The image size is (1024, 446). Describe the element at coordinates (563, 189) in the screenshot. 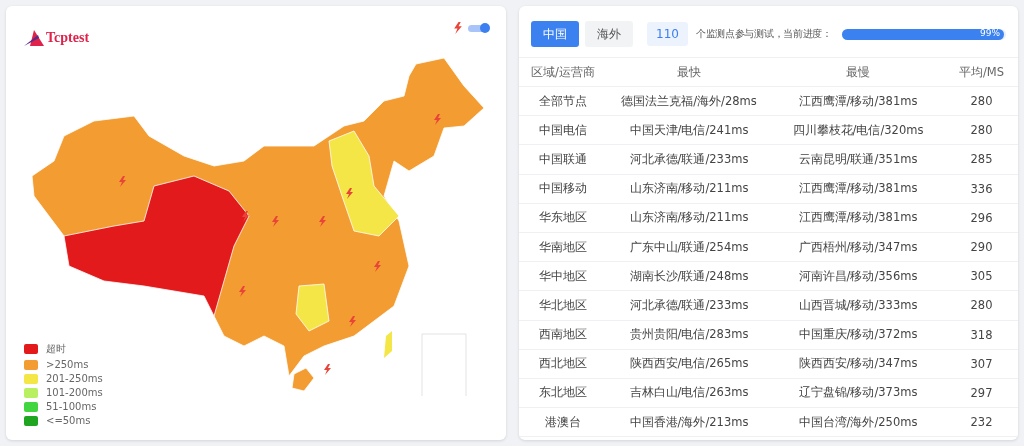

I see `table-cell: 中国移动` at that location.